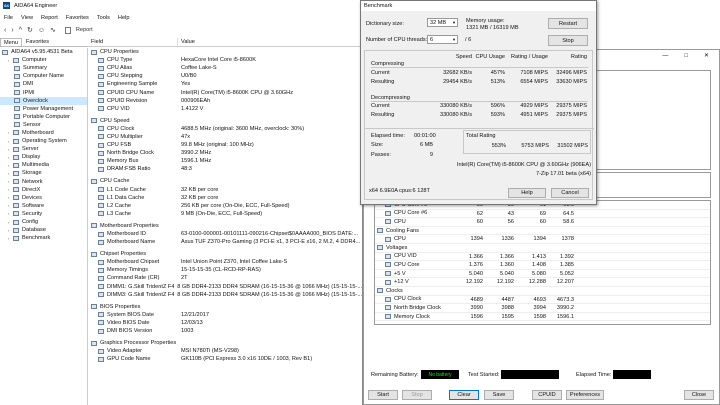 The width and height of the screenshot is (720, 405). Describe the element at coordinates (43, 68) in the screenshot. I see `tree-item: Summary` at that location.